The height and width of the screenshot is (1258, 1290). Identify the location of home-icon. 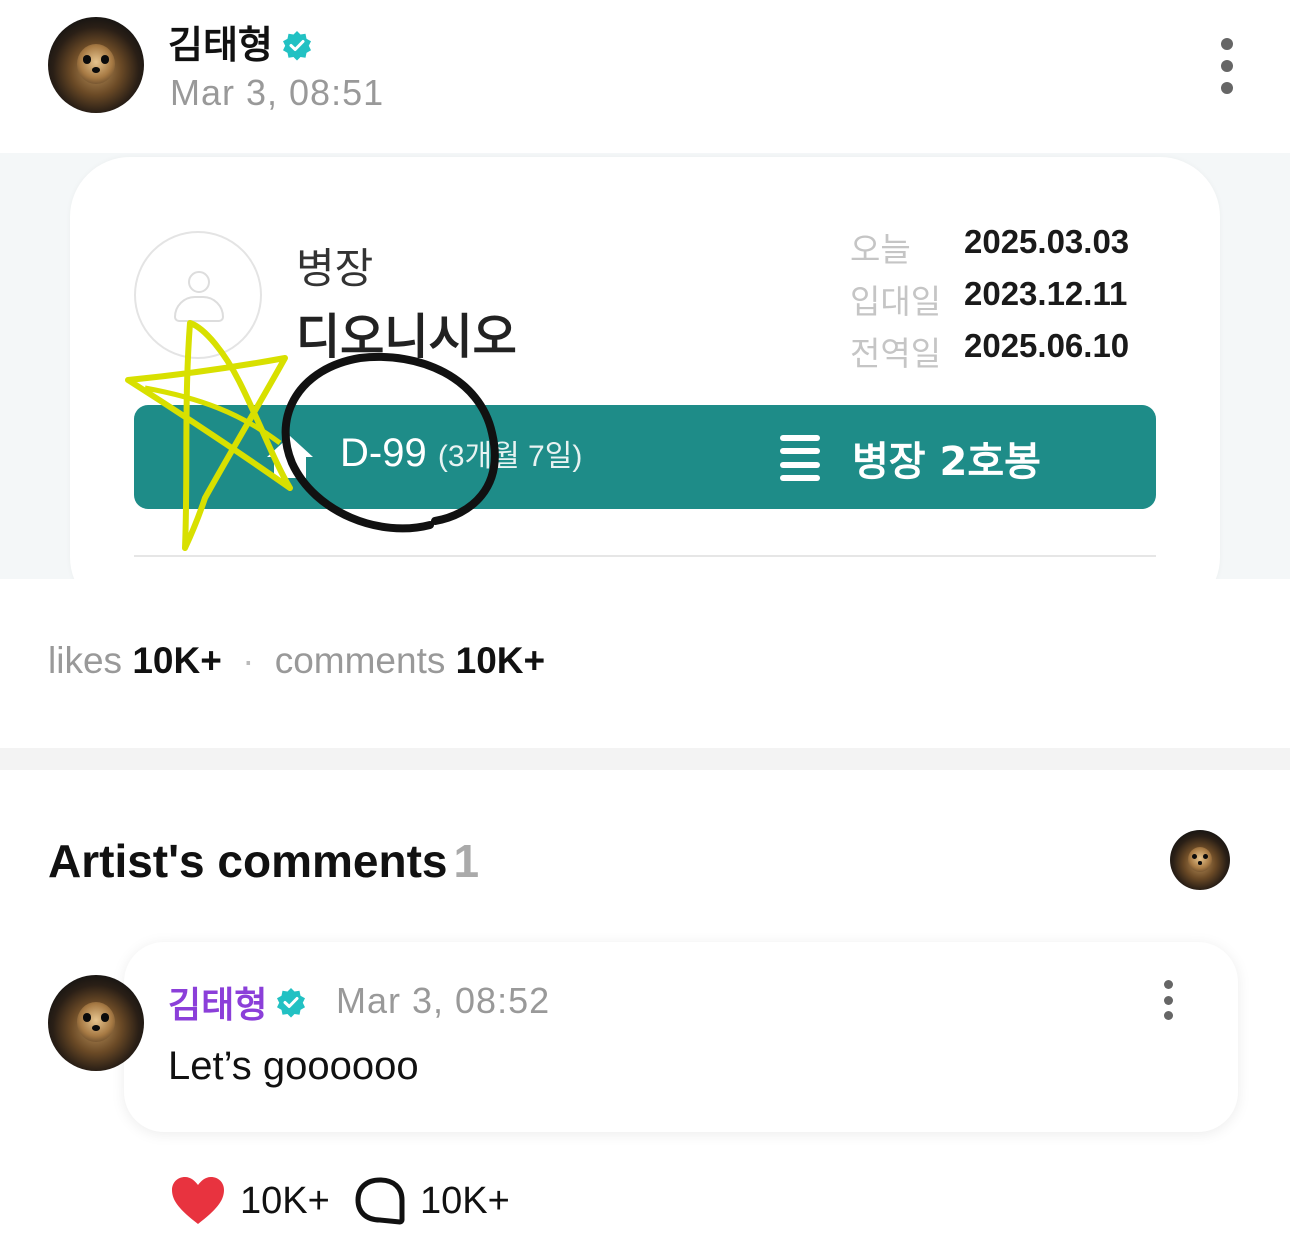
(290, 457).